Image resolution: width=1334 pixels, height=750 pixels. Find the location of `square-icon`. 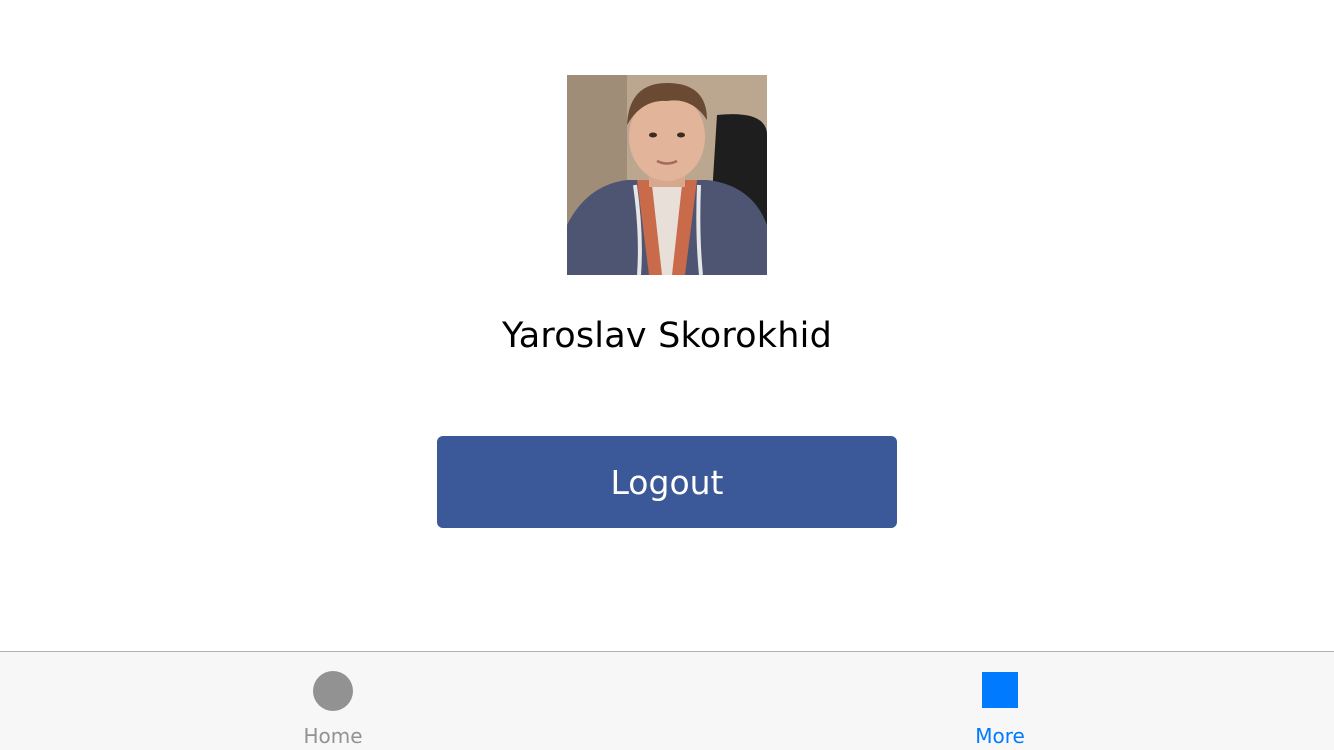

square-icon is located at coordinates (1000, 690).